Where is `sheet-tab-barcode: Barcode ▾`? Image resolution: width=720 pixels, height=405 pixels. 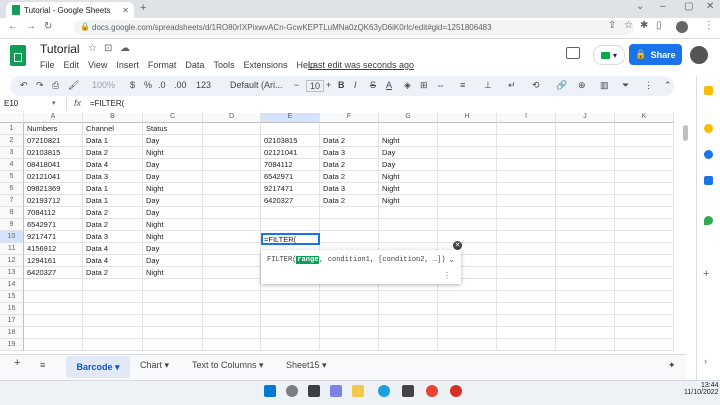 sheet-tab-barcode: Barcode ▾ is located at coordinates (98, 367).